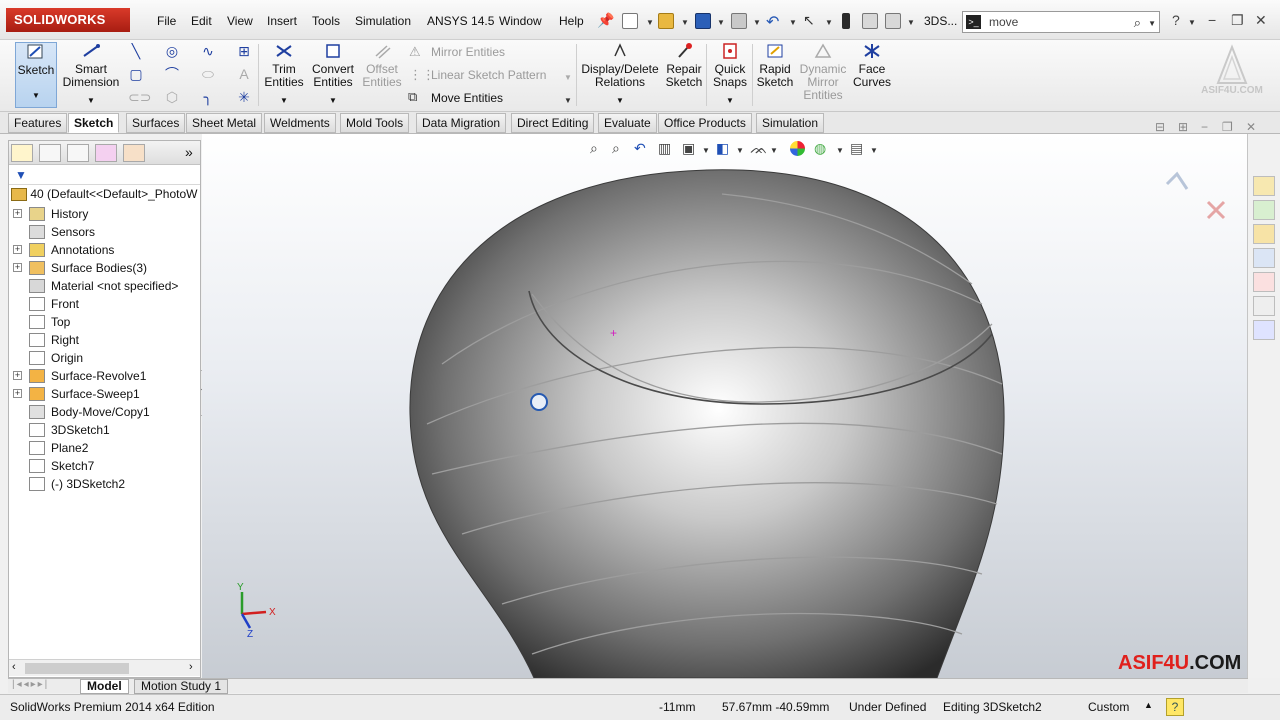  Describe the element at coordinates (104, 358) in the screenshot. I see `tree-item: Origin` at that location.